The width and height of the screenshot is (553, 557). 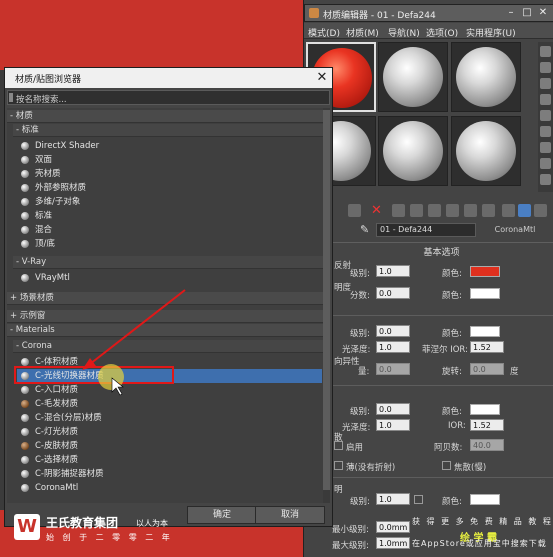 I want to click on annotation-arrow, so click(x=134, y=342).